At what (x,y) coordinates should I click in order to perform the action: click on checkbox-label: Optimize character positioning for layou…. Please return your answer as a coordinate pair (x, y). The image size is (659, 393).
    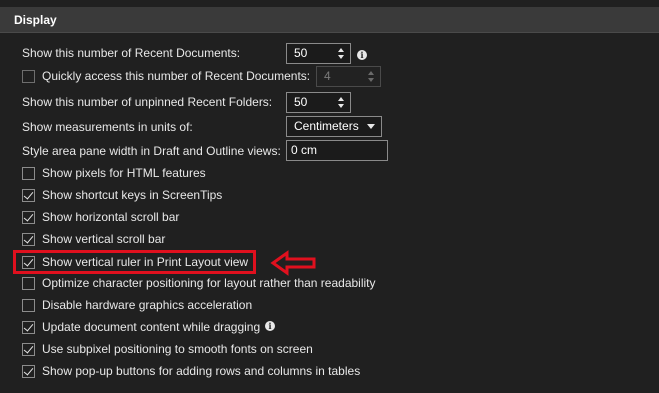
    Looking at the image, I should click on (209, 283).